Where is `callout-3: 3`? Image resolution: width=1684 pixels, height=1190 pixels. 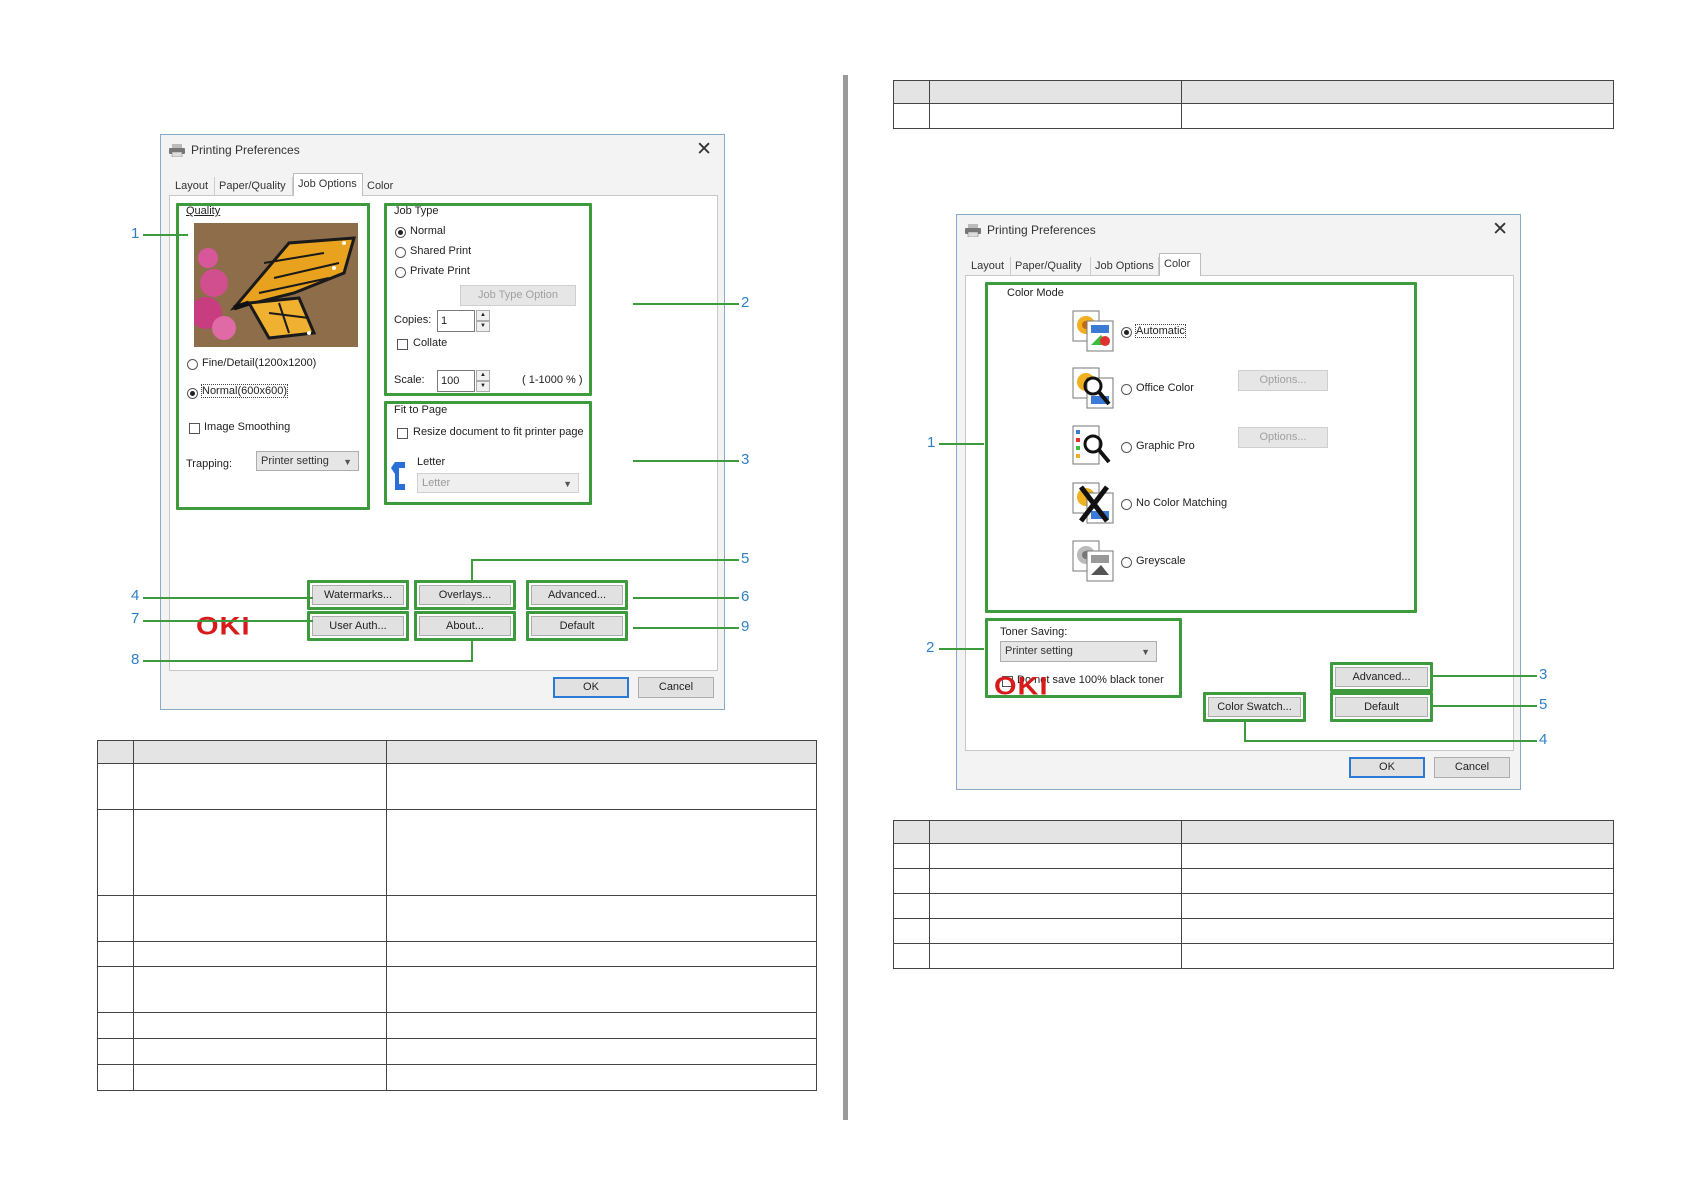 callout-3: 3 is located at coordinates (1543, 674).